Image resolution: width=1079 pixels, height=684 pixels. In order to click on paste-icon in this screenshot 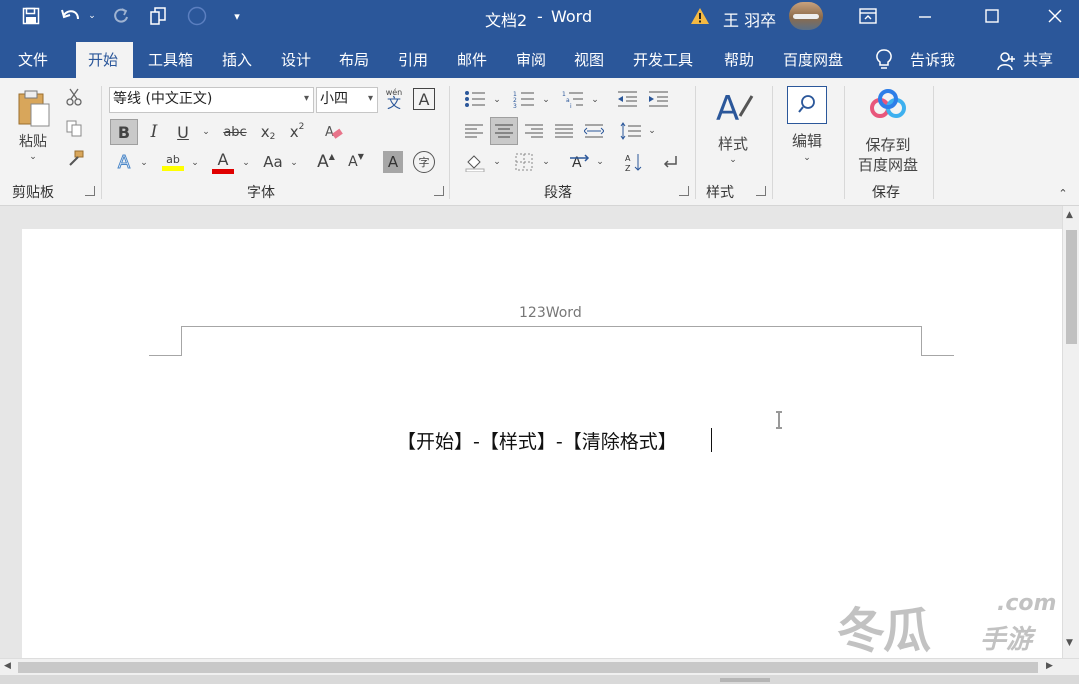, I will do `click(34, 108)`.